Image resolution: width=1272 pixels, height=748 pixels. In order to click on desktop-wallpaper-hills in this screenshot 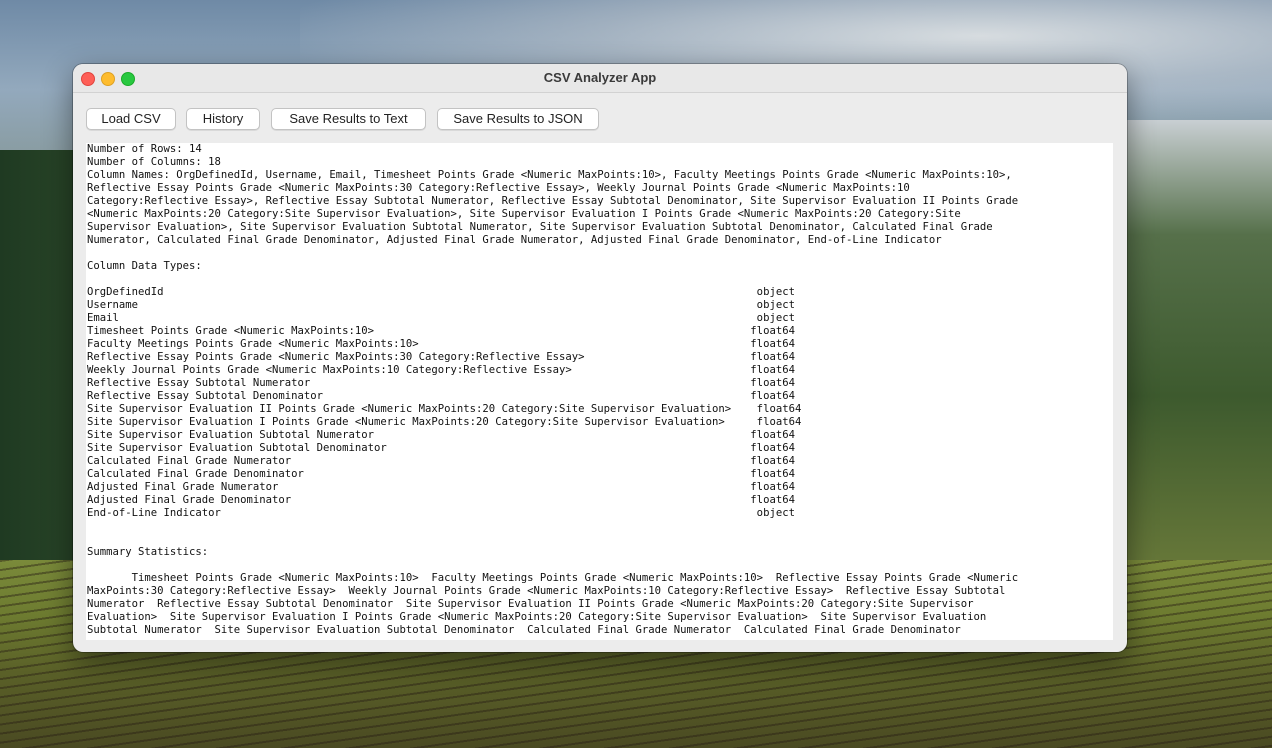, I will do `click(1199, 350)`.